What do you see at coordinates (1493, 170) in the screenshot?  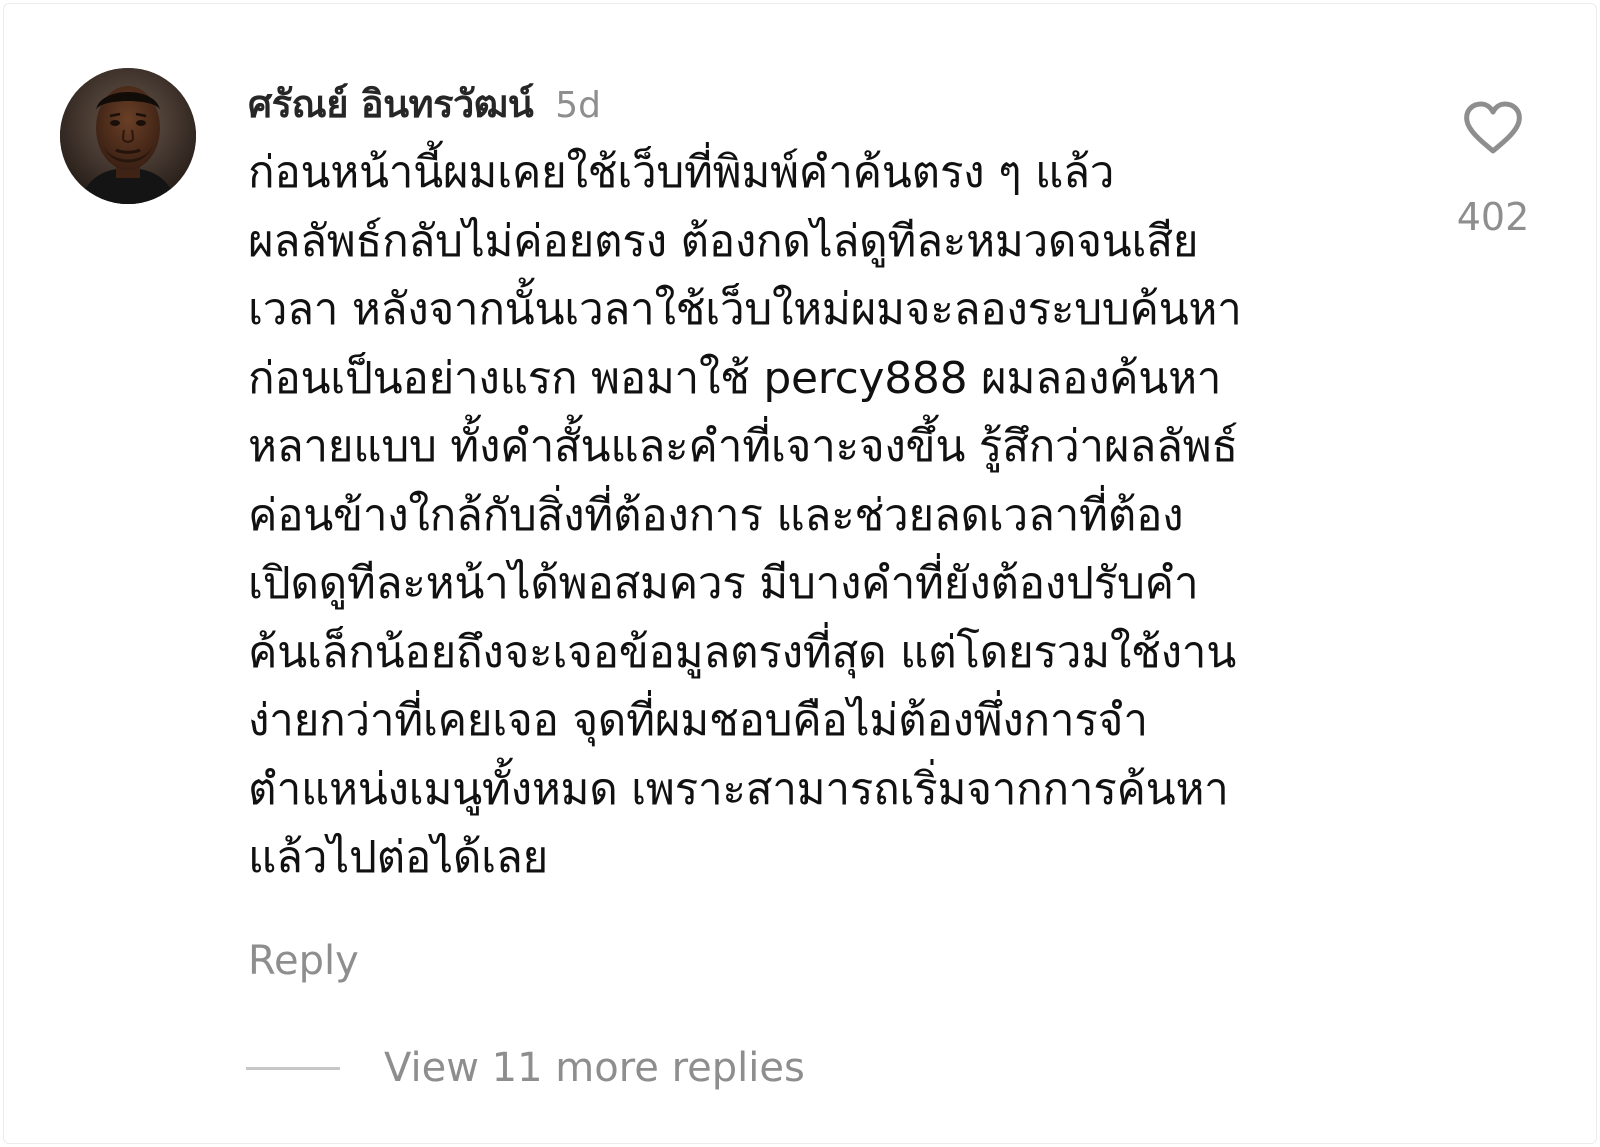 I see `like-control: 402` at bounding box center [1493, 170].